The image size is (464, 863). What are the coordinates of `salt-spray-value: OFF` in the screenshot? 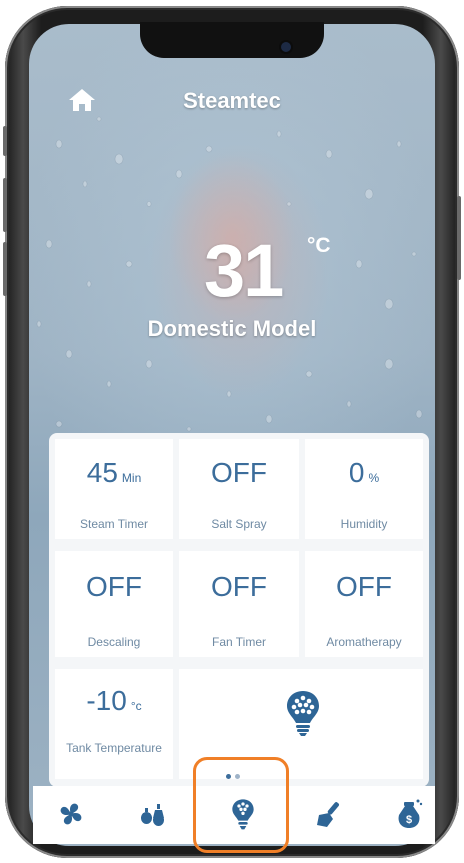 It's located at (239, 472).